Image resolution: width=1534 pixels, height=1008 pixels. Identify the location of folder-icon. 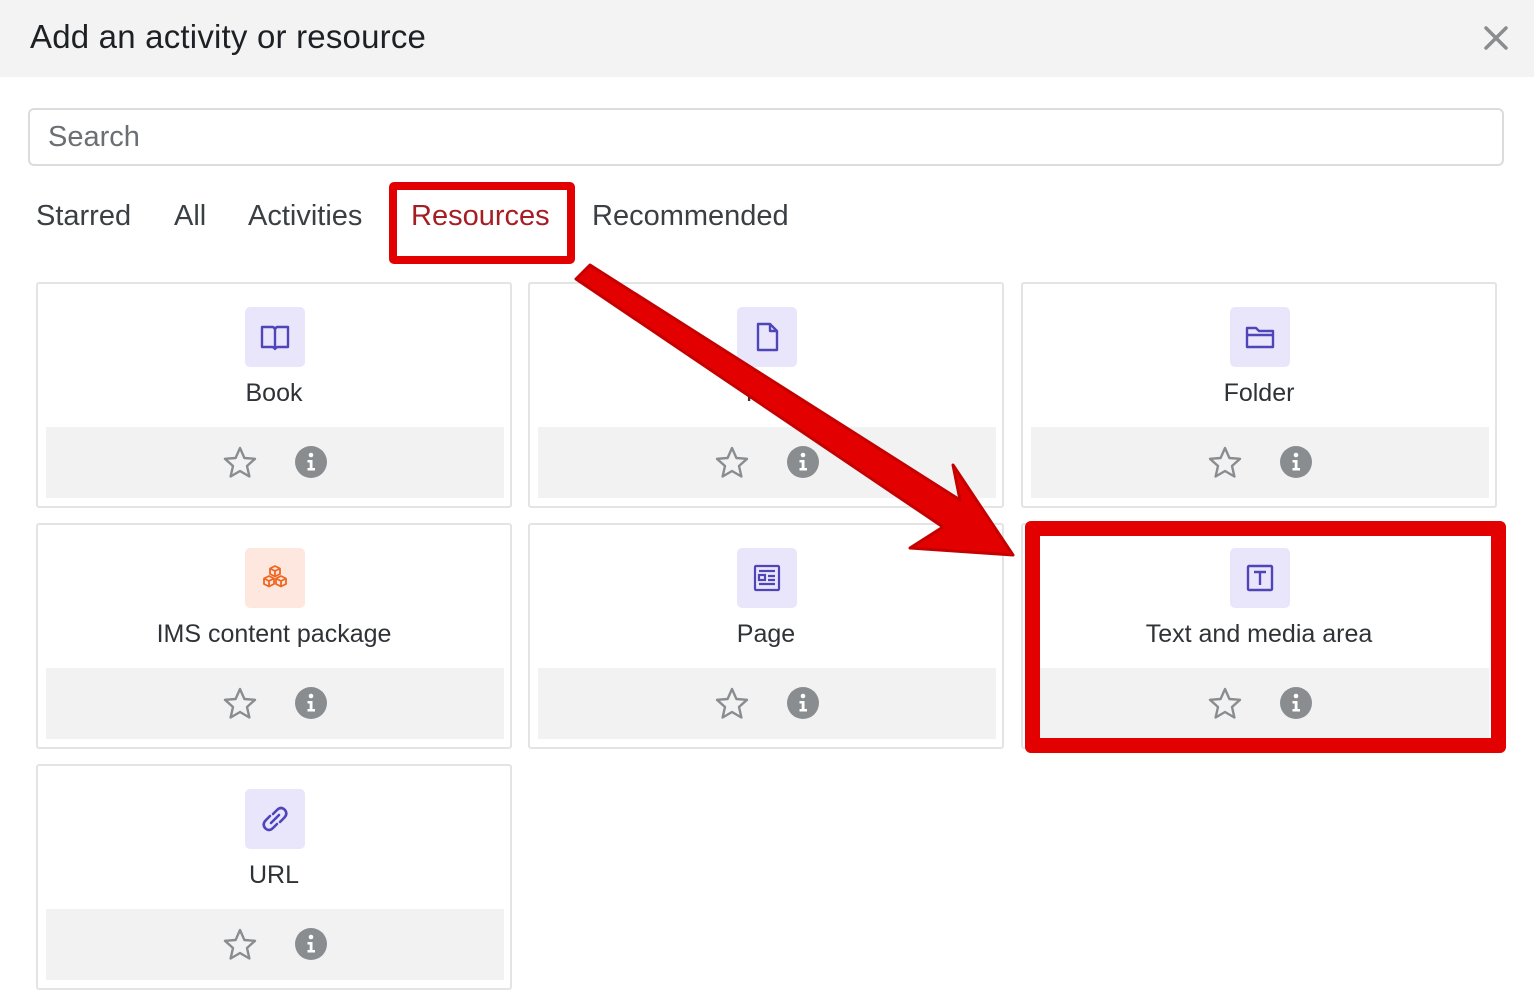
(1260, 337).